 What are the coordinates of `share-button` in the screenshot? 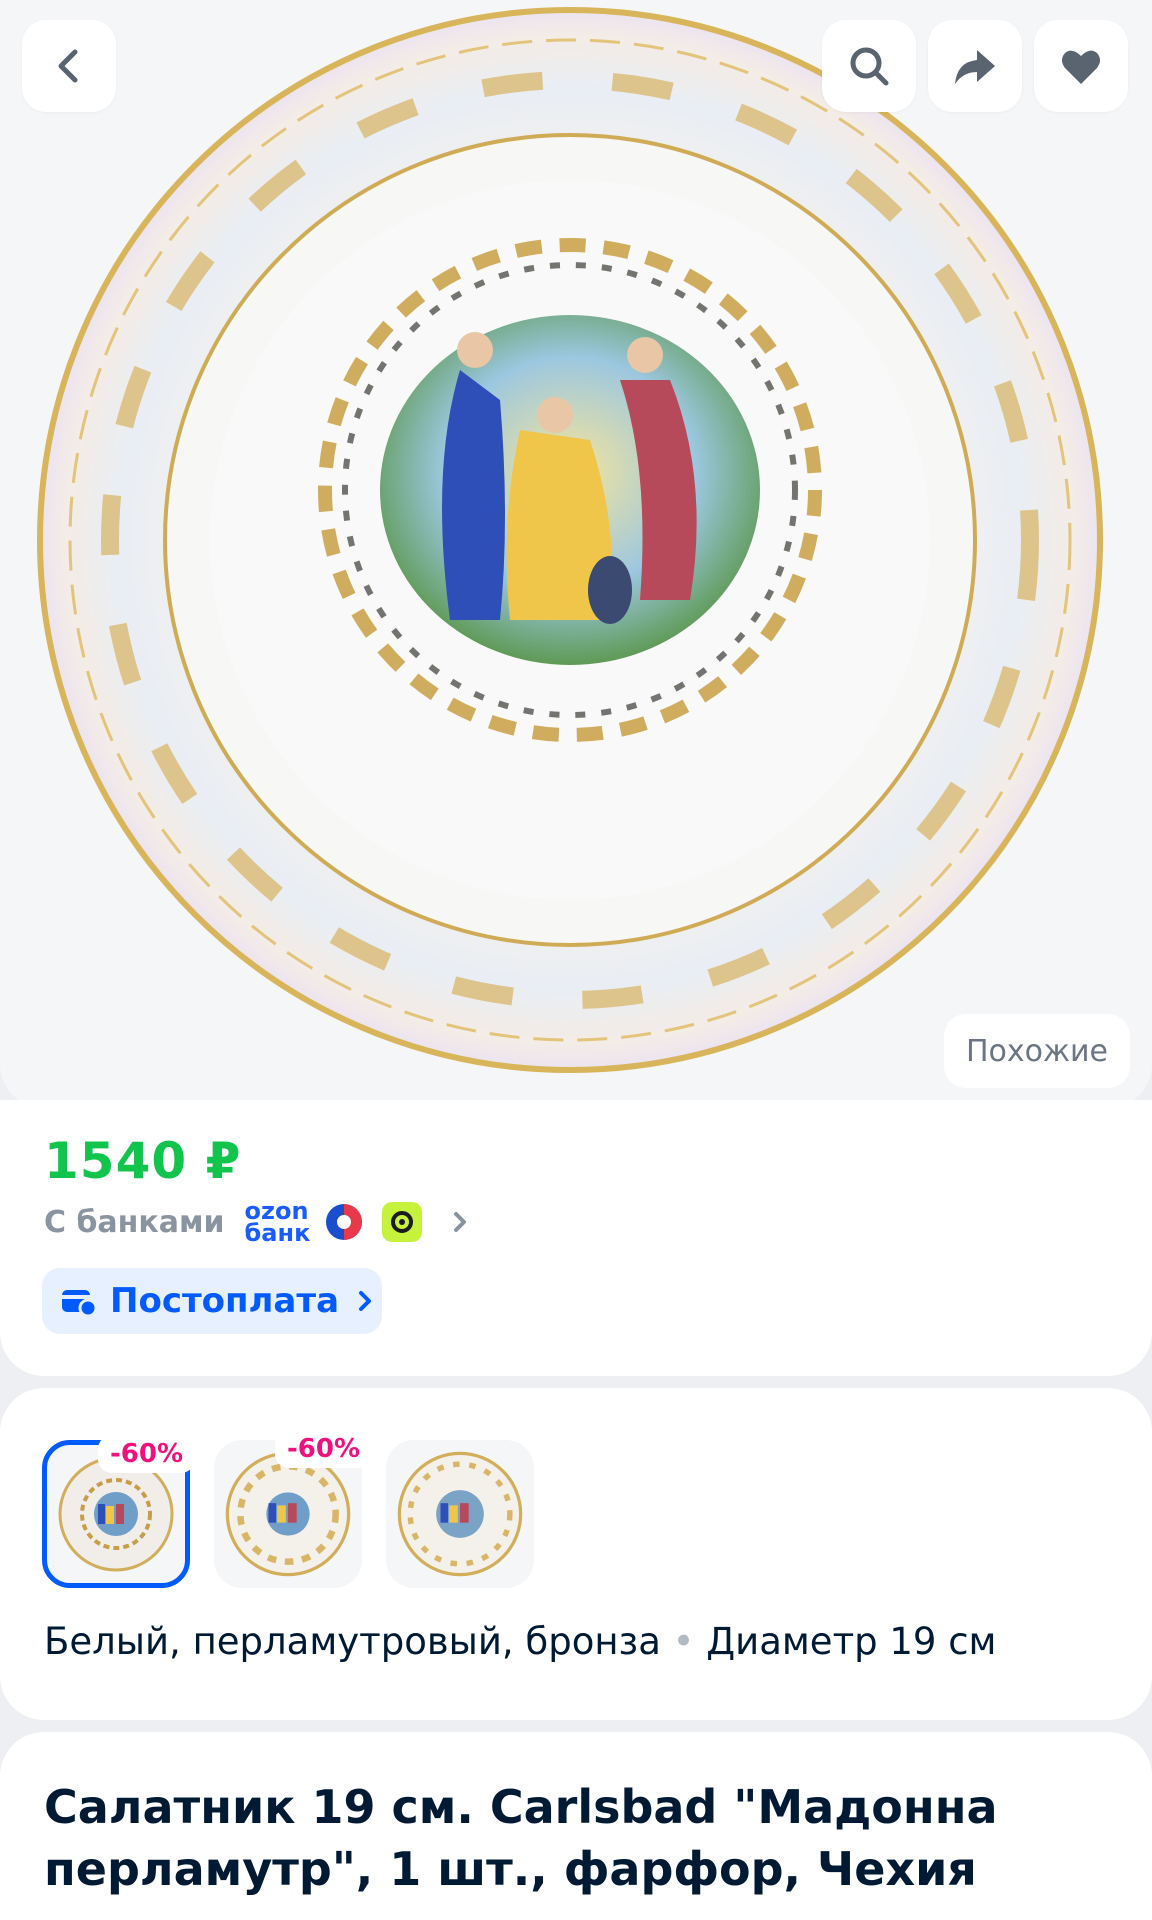 It's located at (975, 66).